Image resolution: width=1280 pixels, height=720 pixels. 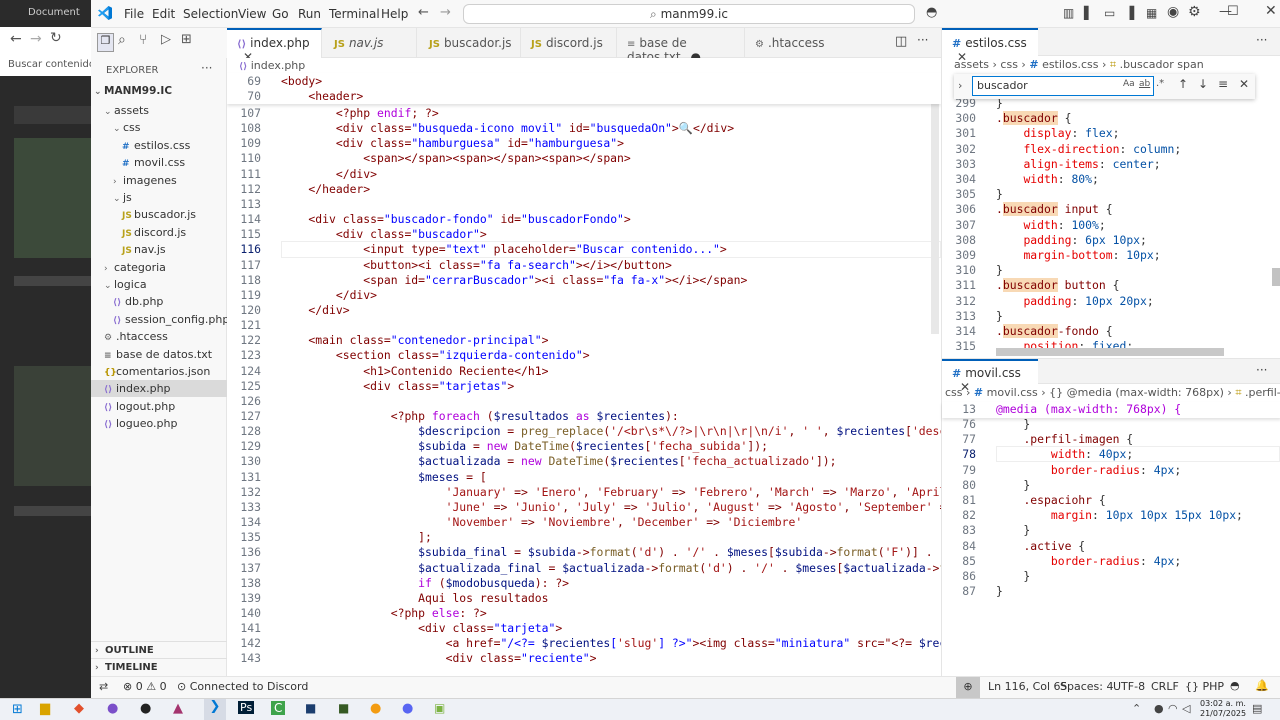 What do you see at coordinates (159, 336) in the screenshot?
I see `file-item: ⚙ .htaccess` at bounding box center [159, 336].